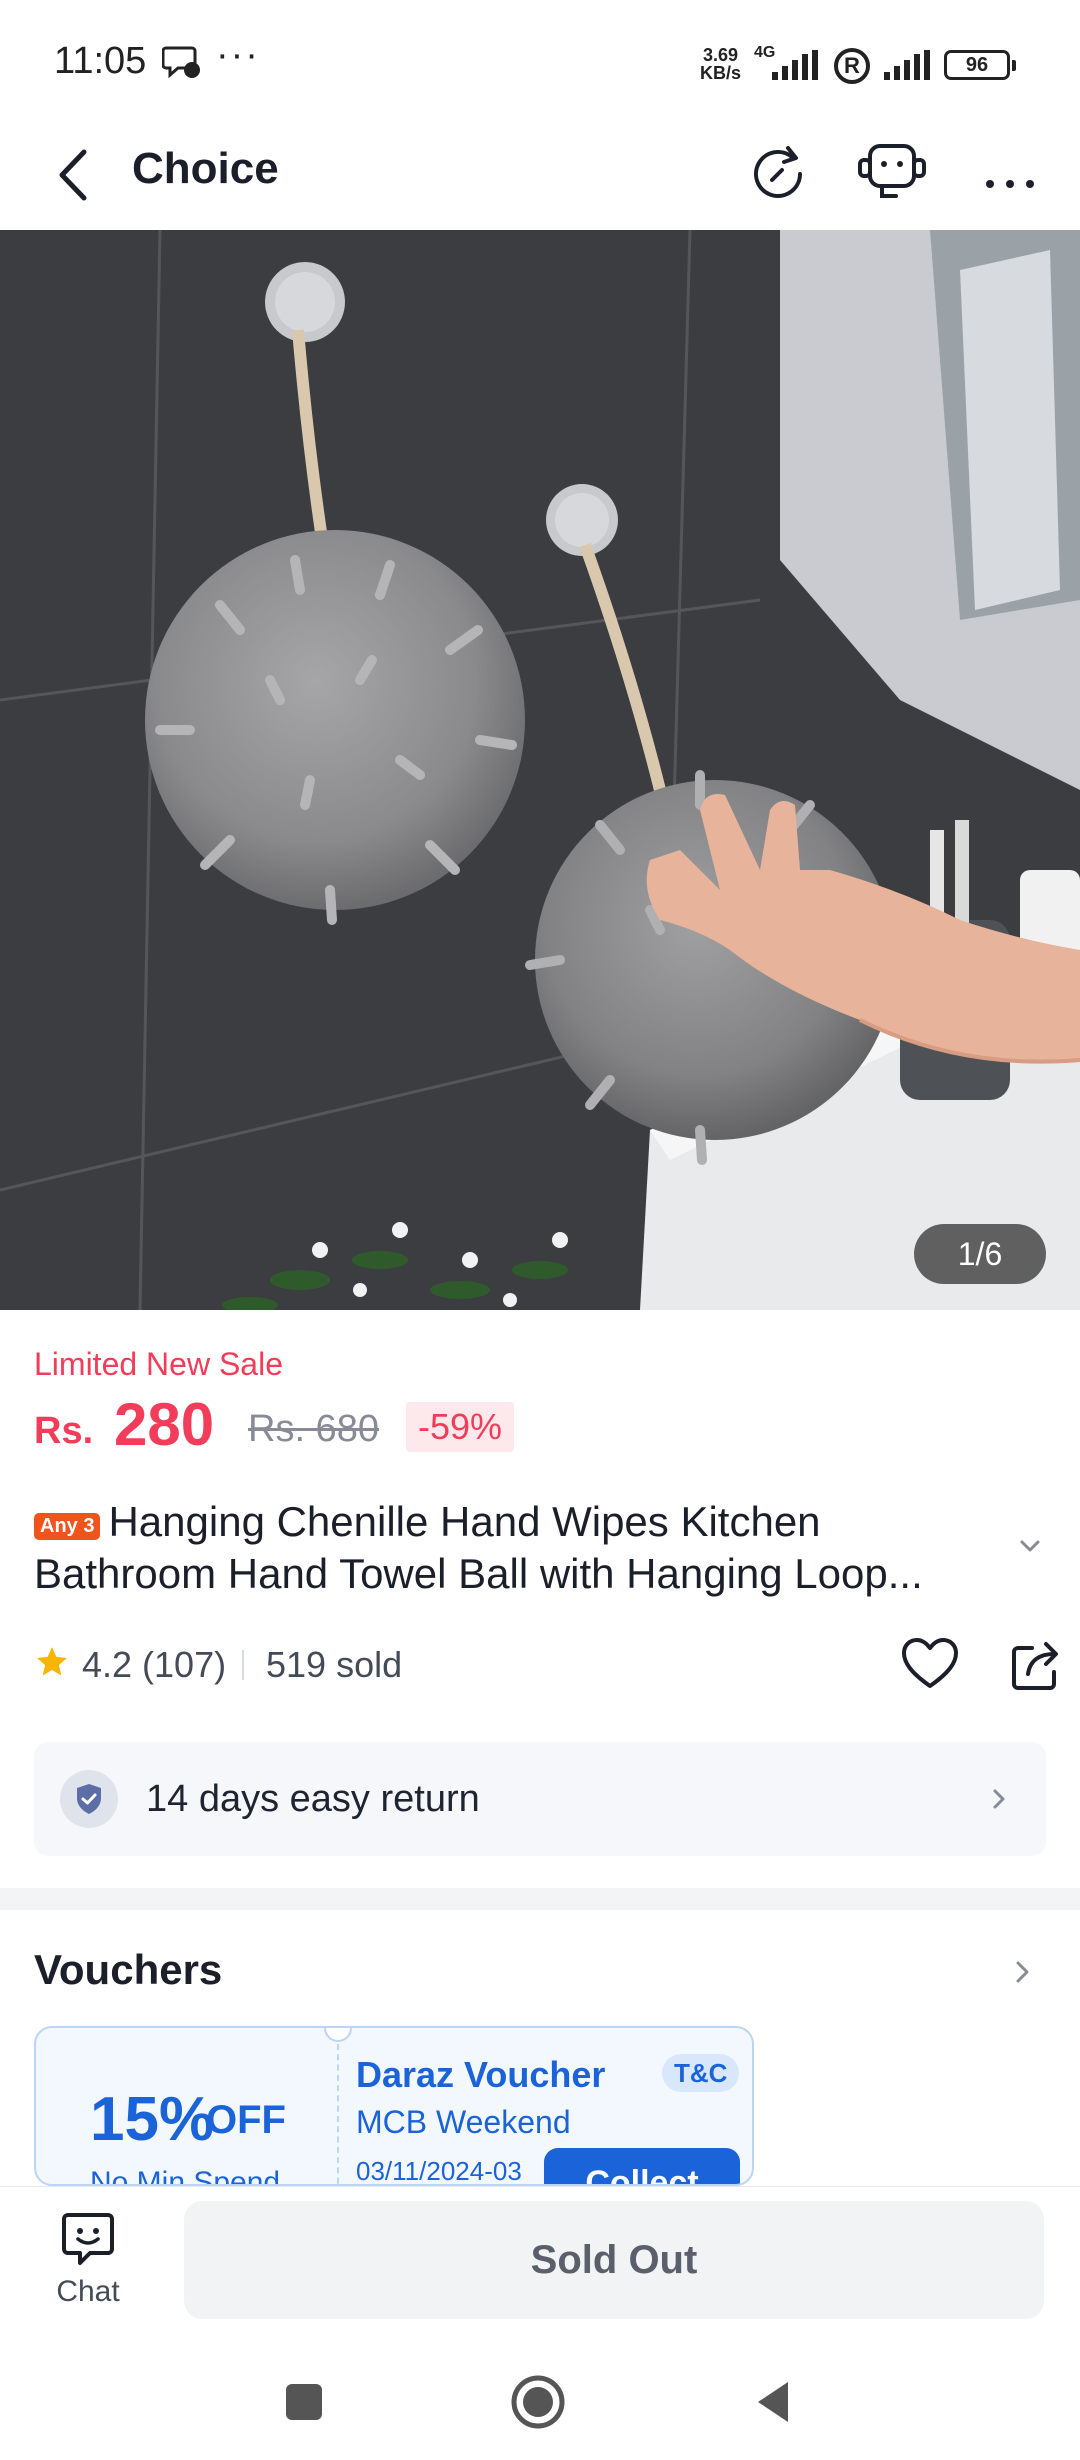 The height and width of the screenshot is (2460, 1080). I want to click on section-divider, so click(540, 1899).